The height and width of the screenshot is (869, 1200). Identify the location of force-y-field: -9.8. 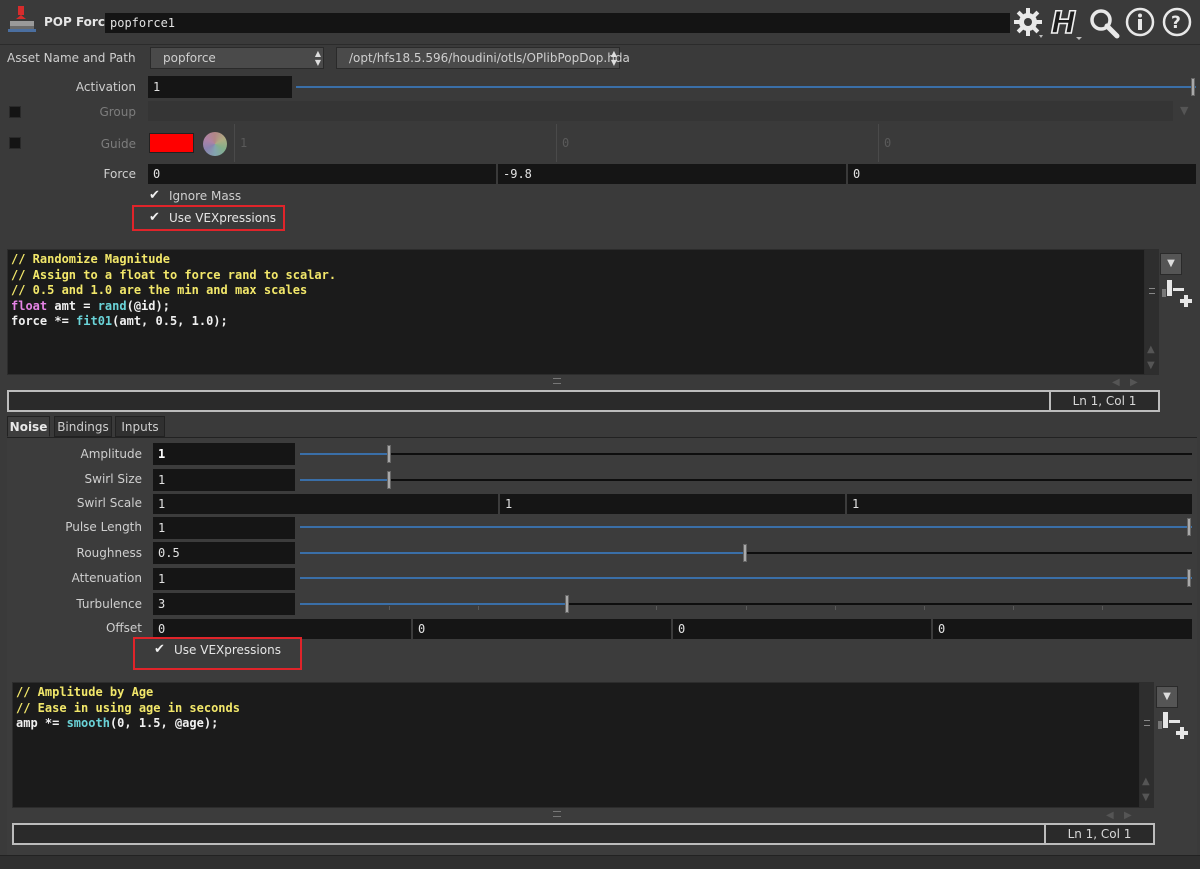
(672, 174).